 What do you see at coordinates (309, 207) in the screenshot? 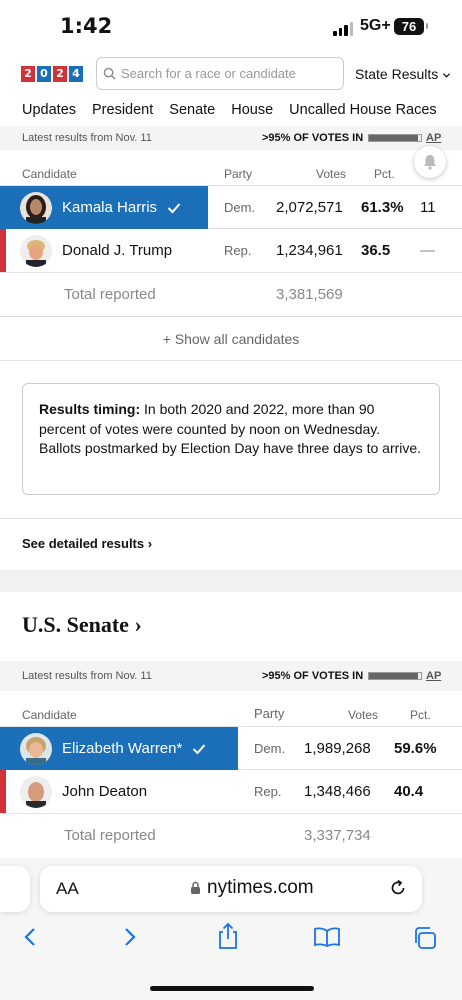
I see `votes-cell: 2,072,571` at bounding box center [309, 207].